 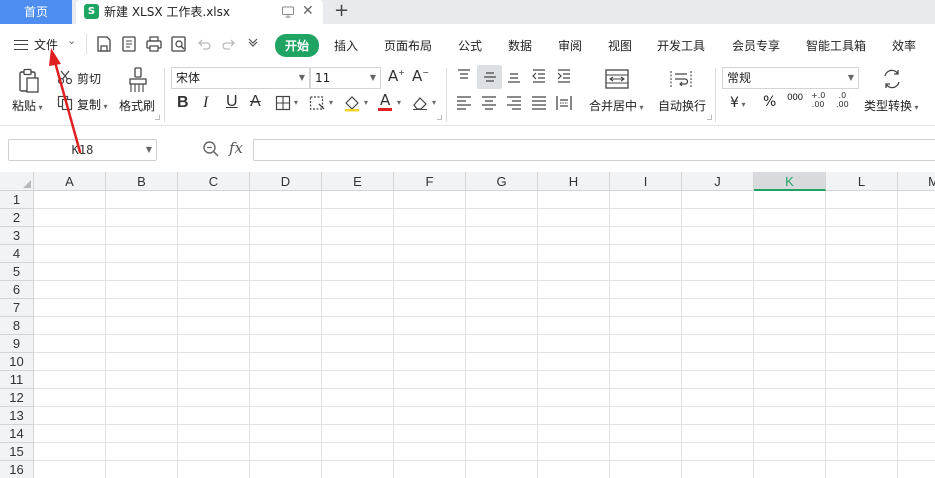 I want to click on italic-icon: I, so click(x=205, y=103).